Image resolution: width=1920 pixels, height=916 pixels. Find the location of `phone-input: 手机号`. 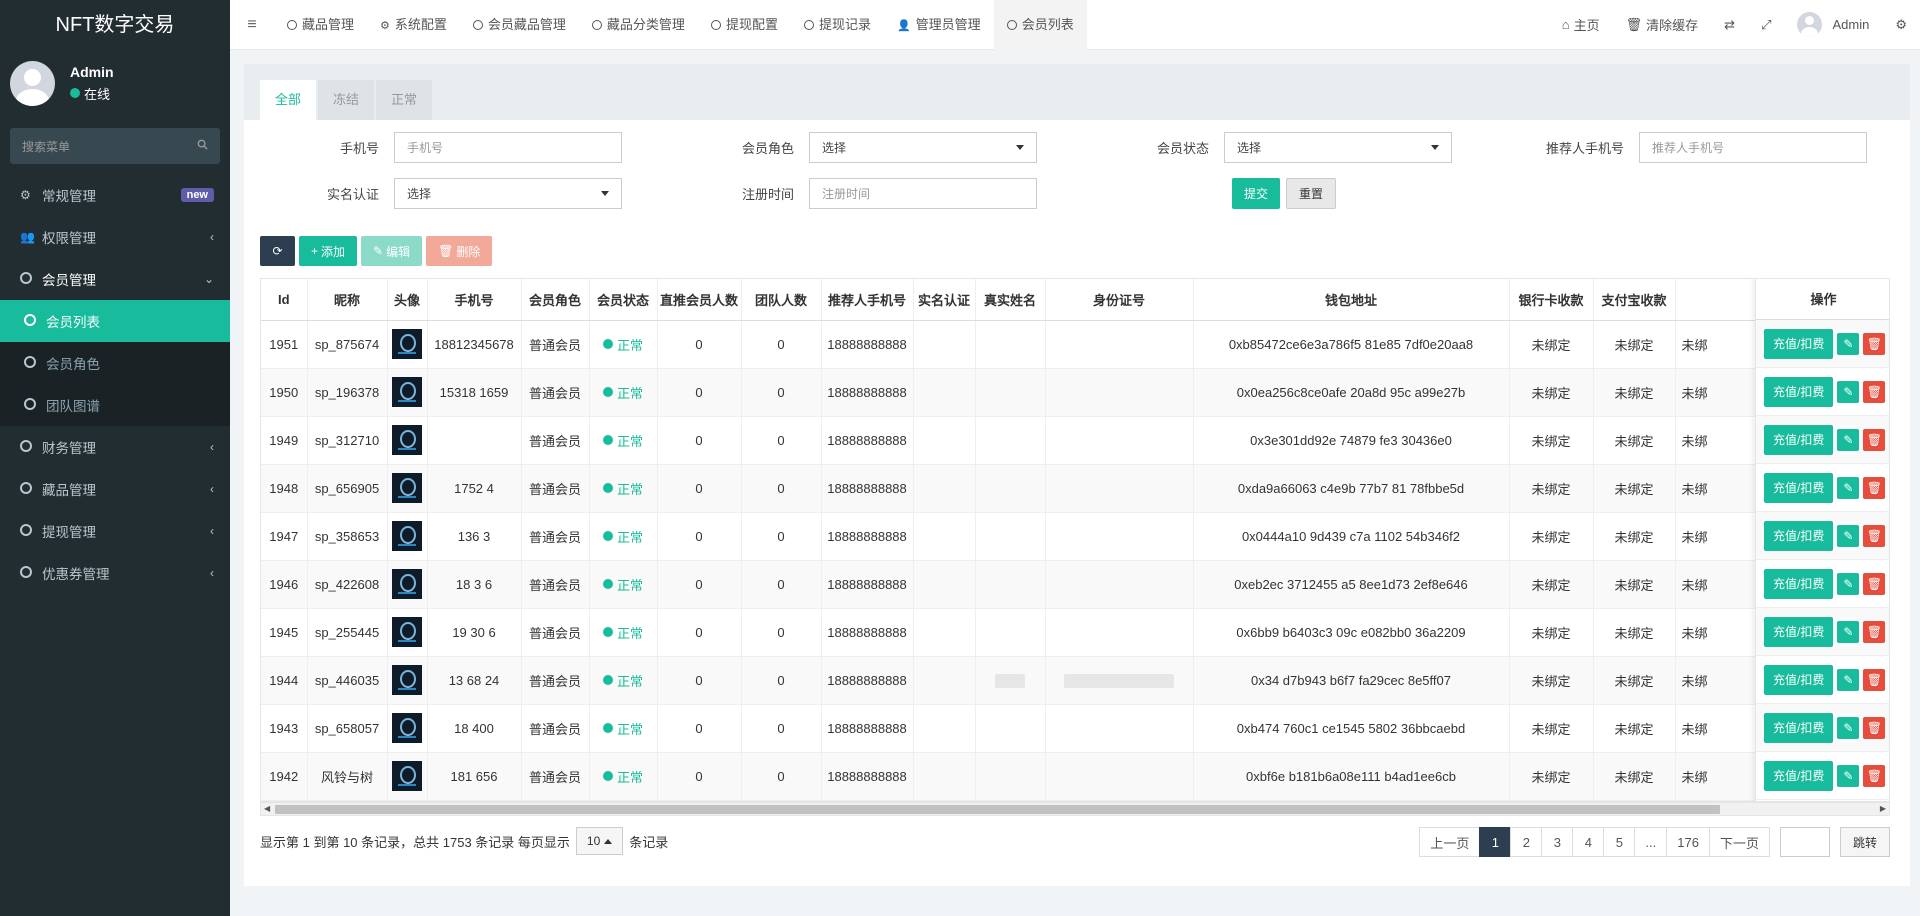

phone-input: 手机号 is located at coordinates (508, 147).